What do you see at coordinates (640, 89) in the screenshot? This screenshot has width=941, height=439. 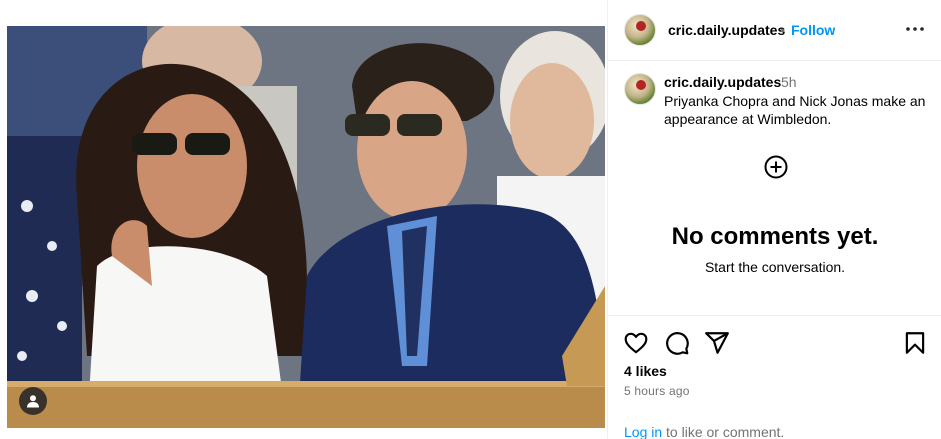 I see `caption-avatar` at bounding box center [640, 89].